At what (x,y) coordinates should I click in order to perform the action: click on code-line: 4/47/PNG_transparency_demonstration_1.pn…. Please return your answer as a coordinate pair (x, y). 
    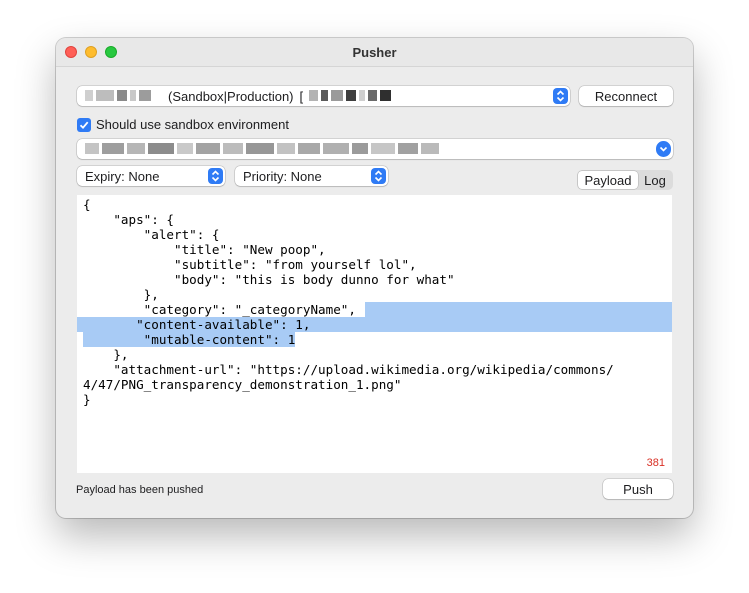
    Looking at the image, I should click on (242, 384).